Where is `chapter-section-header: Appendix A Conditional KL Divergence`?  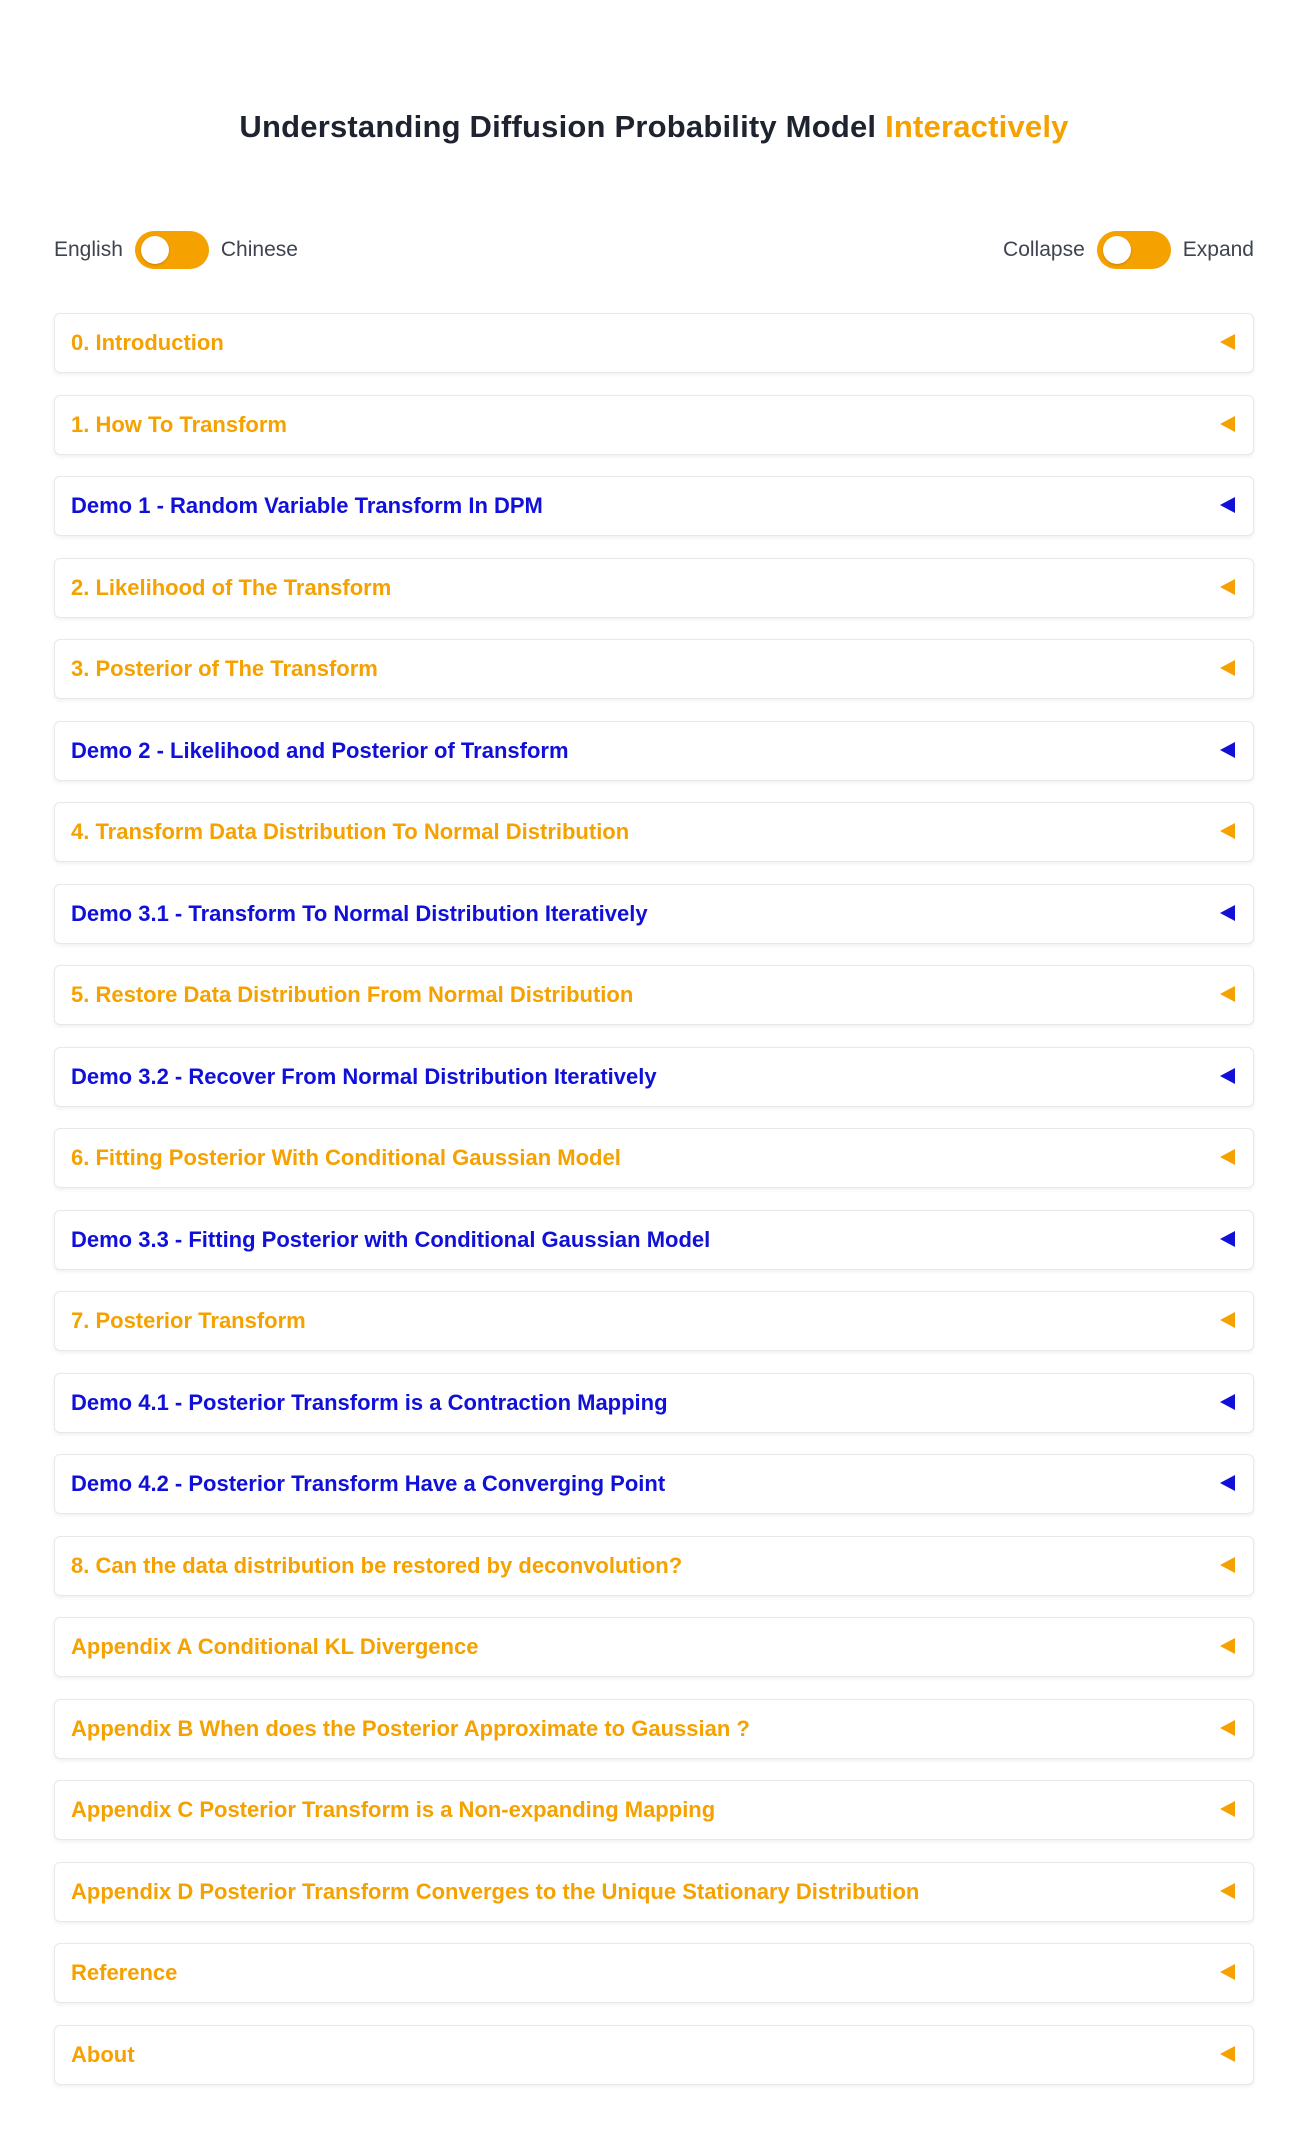
chapter-section-header: Appendix A Conditional KL Divergence is located at coordinates (654, 1647).